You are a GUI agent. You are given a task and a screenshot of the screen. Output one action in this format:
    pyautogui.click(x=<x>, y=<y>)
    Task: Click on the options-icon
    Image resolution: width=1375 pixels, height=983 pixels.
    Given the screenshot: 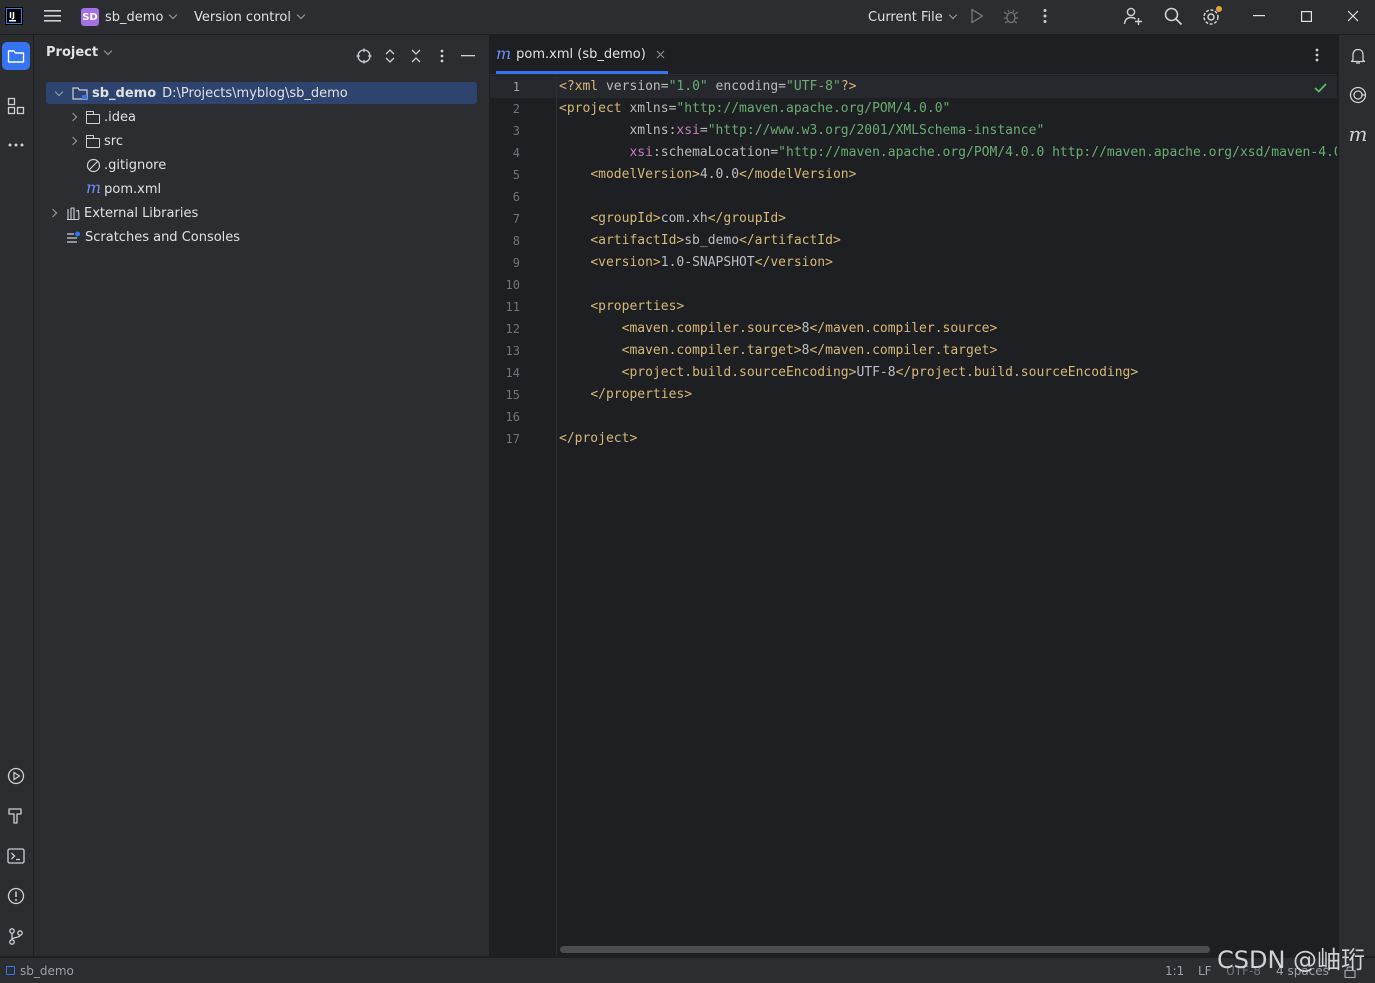 What is the action you would take?
    pyautogui.click(x=442, y=56)
    